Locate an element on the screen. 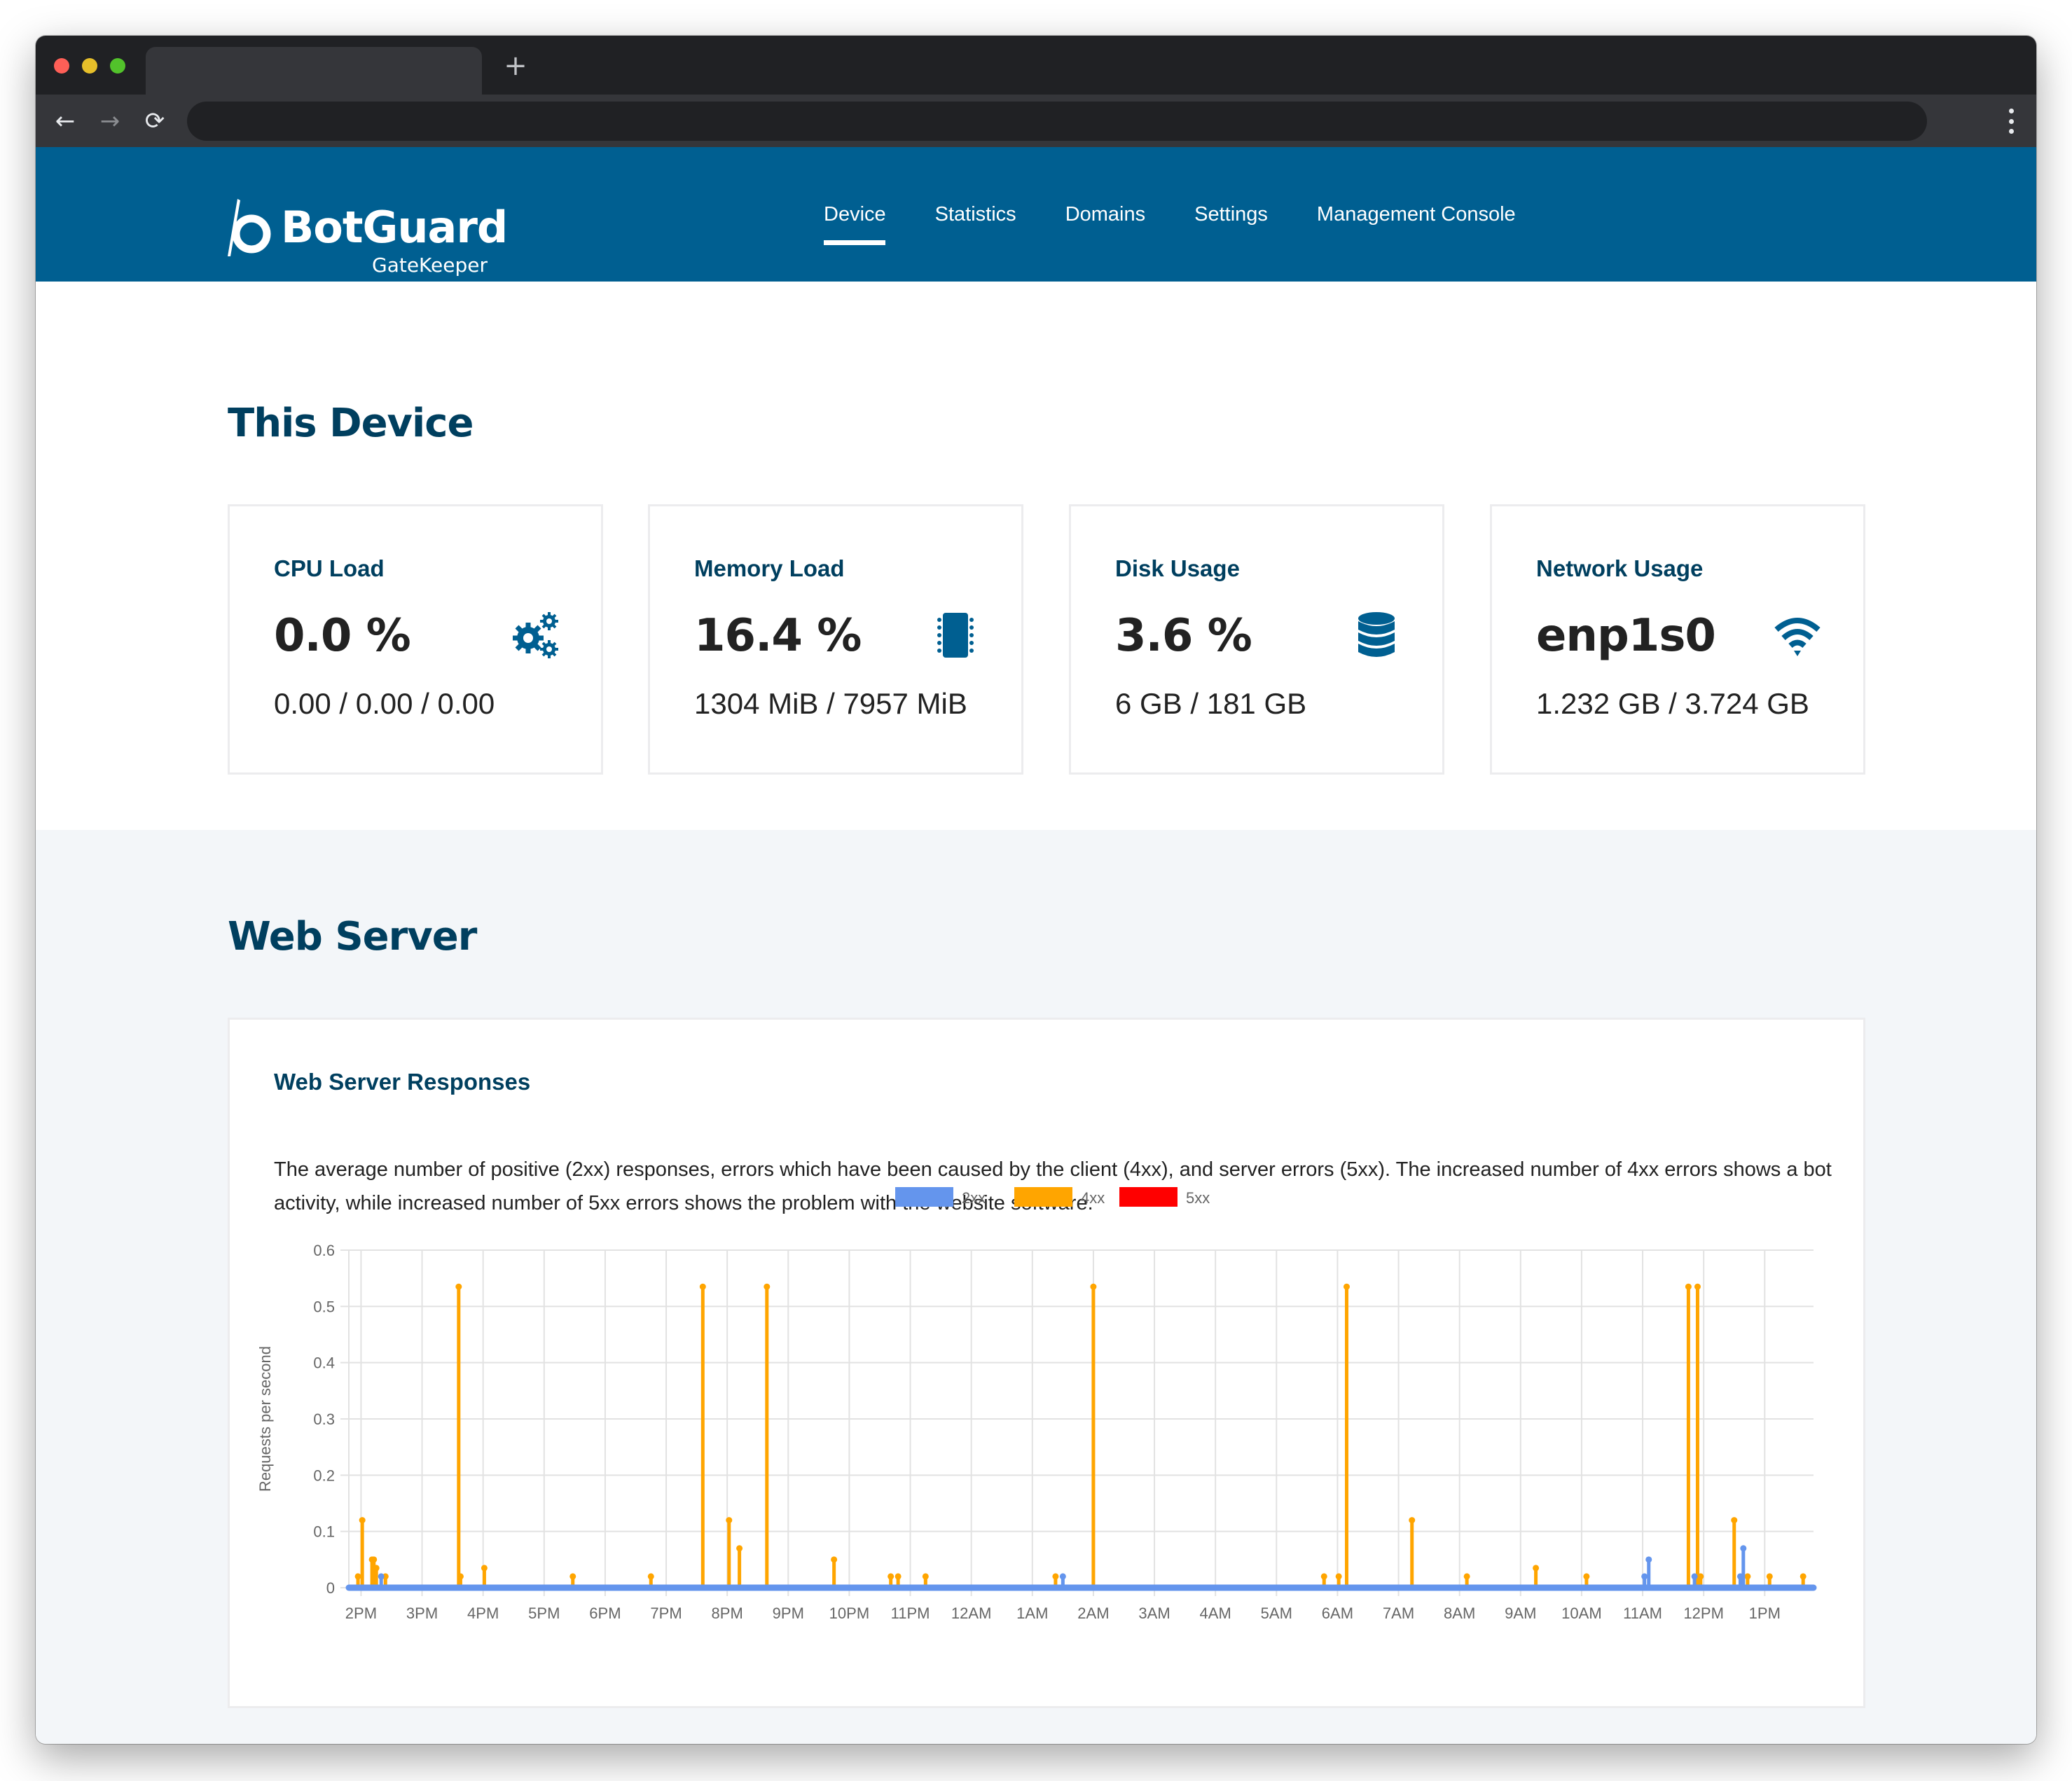 The image size is (2072, 1781). card-value: 3.6 % is located at coordinates (1184, 636).